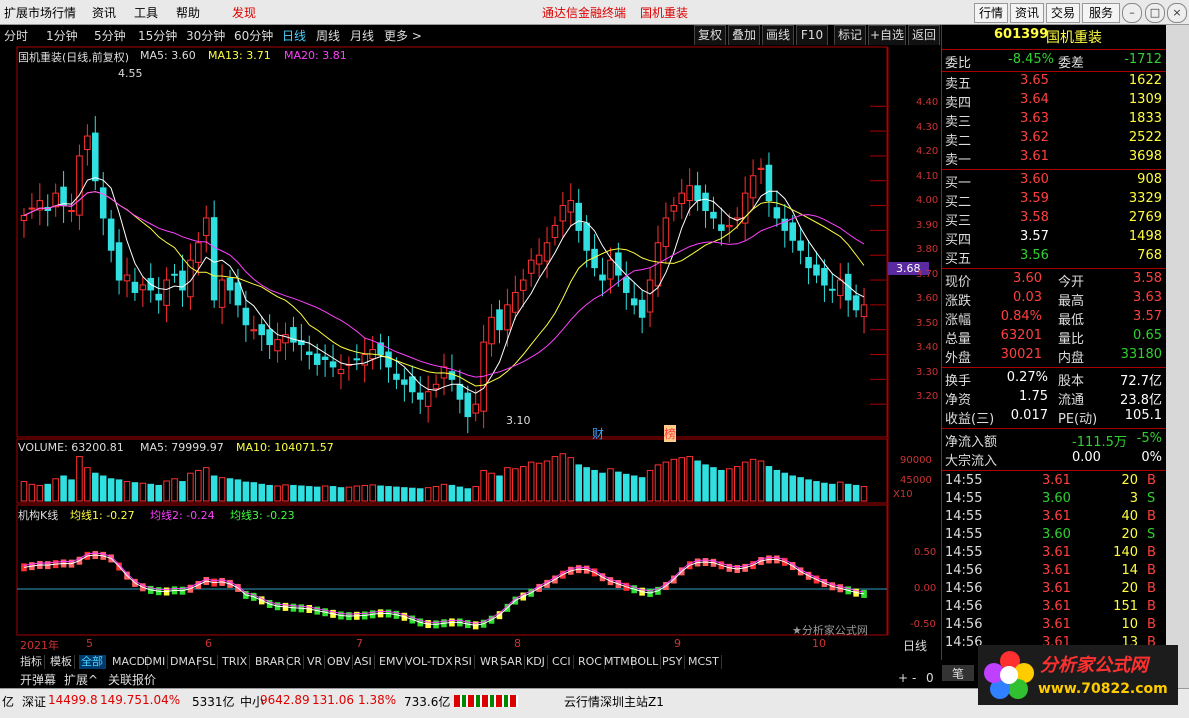 The image size is (1189, 718). Describe the element at coordinates (812, 35) in the screenshot. I see `f10-button: F10` at that location.